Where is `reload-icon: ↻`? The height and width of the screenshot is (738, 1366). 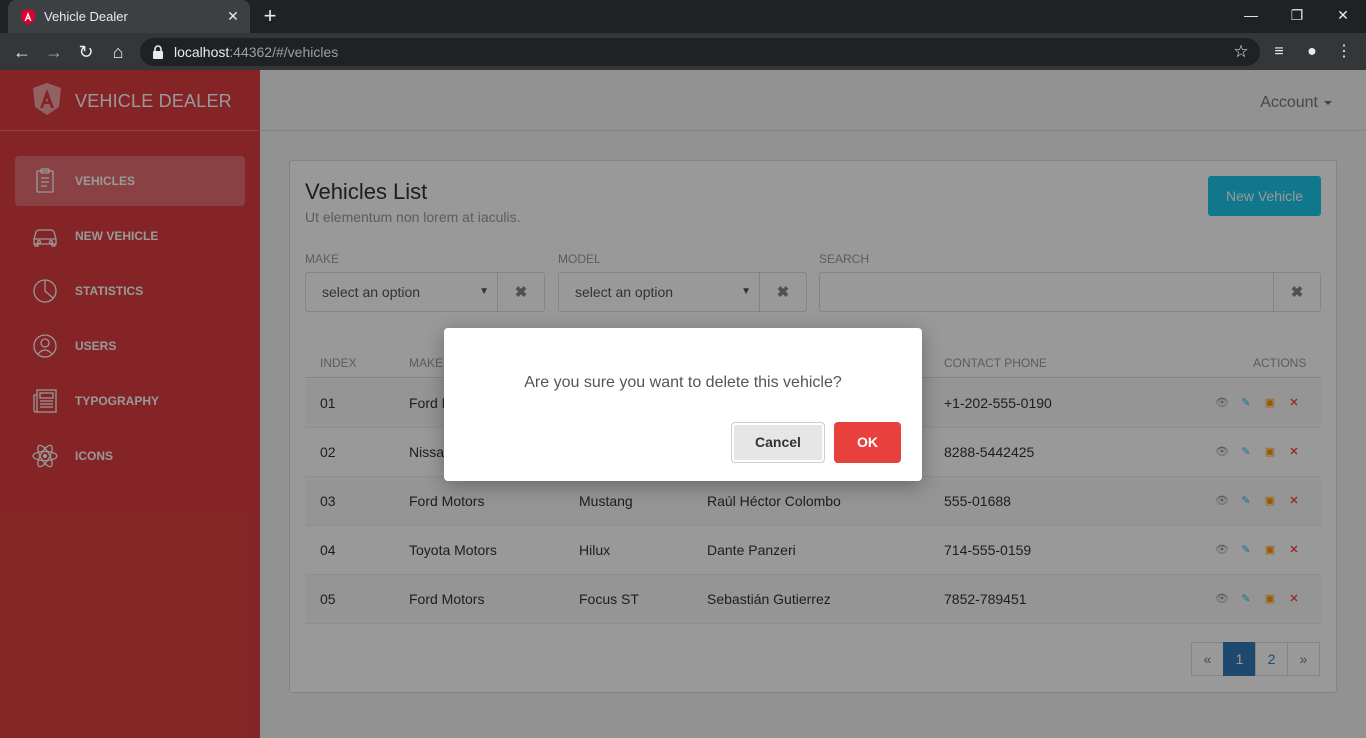 reload-icon: ↻ is located at coordinates (86, 52).